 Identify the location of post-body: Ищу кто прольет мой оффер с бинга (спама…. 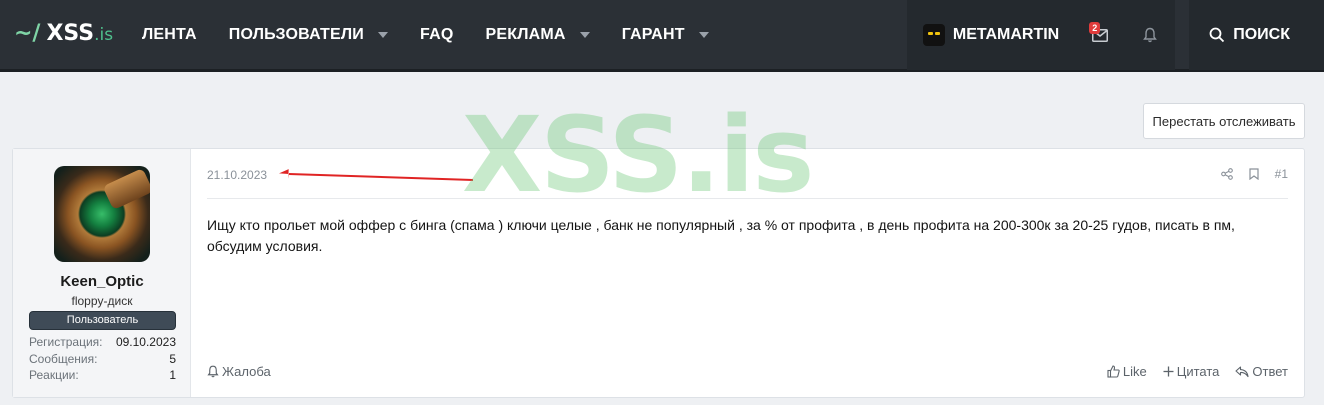
(721, 235).